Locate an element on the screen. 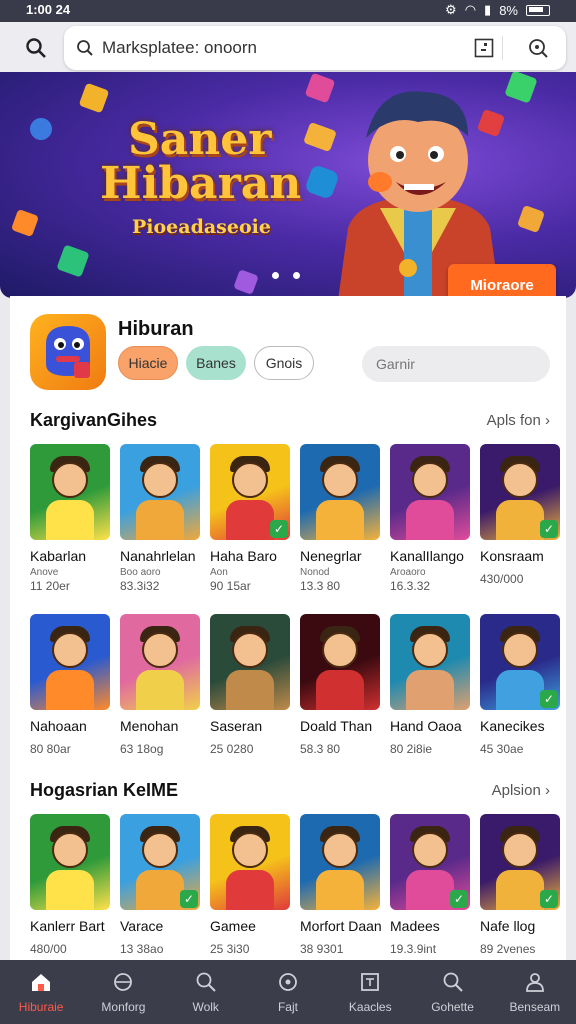 This screenshot has width=576, height=1024. game-card: Menohan 63 18og is located at coordinates (161, 685).